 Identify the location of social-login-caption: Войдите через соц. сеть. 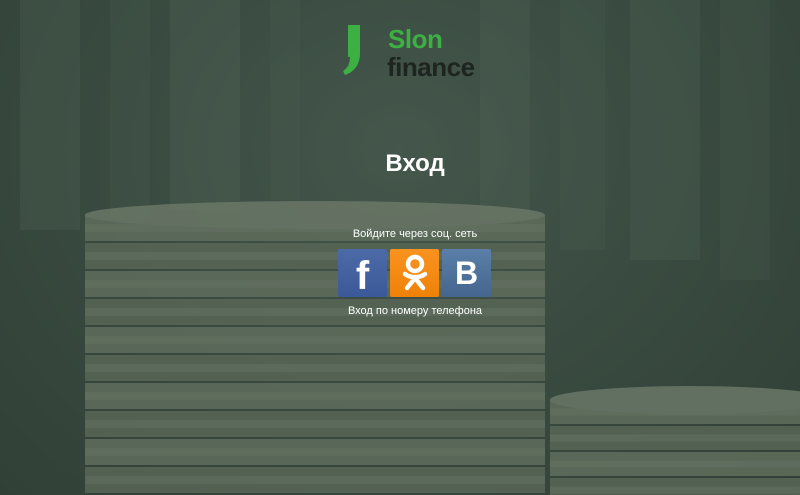
(415, 234).